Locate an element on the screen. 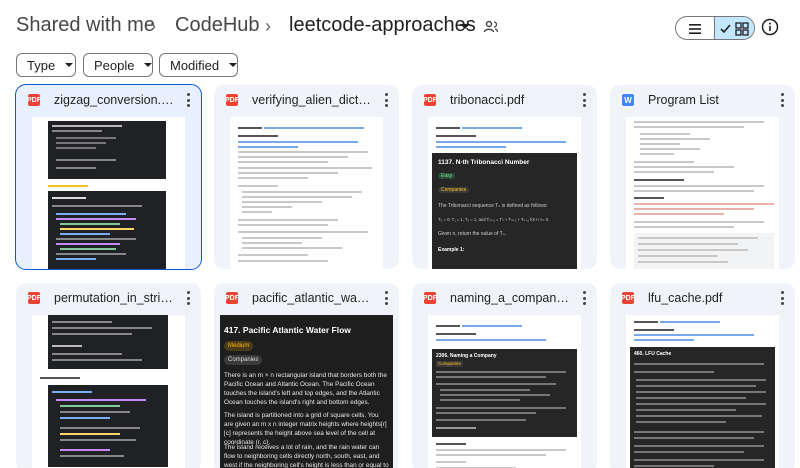  filter-modified-chip: Modified is located at coordinates (198, 65).